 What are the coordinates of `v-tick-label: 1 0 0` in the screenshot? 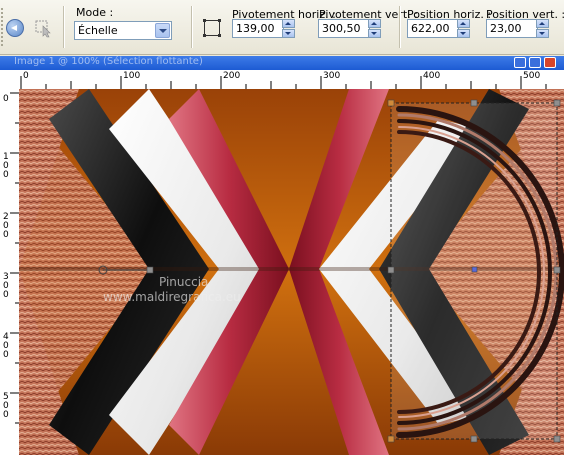 It's located at (6, 166).